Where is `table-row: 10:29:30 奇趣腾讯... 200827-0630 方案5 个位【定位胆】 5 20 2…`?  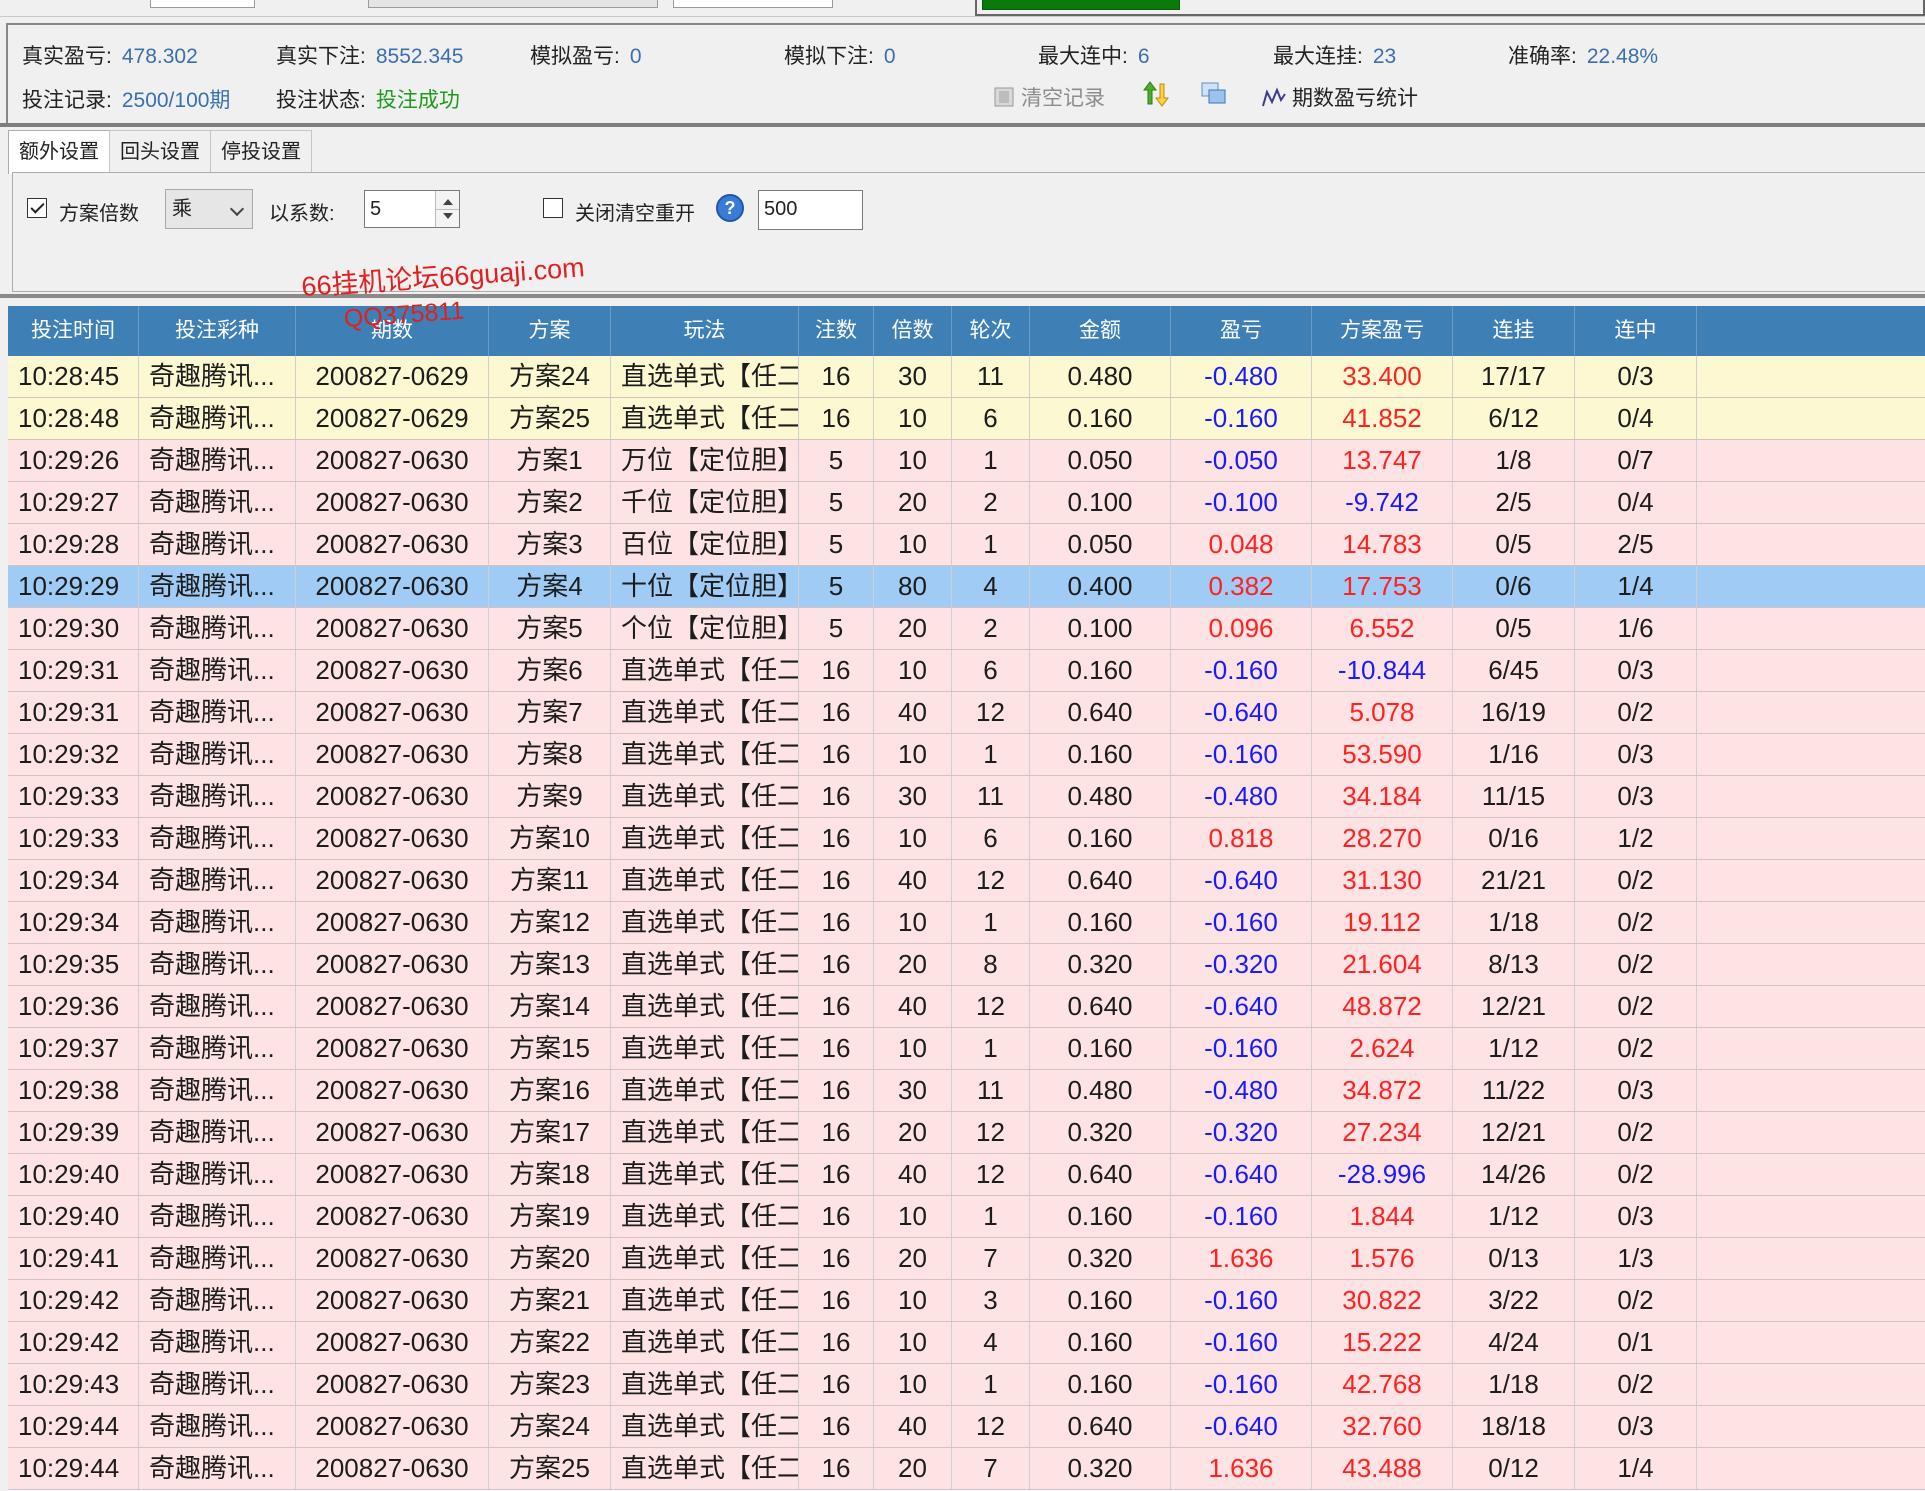 table-row: 10:29:30 奇趣腾讯... 200827-0630 方案5 个位【定位胆】 5 20 2… is located at coordinates (966, 629).